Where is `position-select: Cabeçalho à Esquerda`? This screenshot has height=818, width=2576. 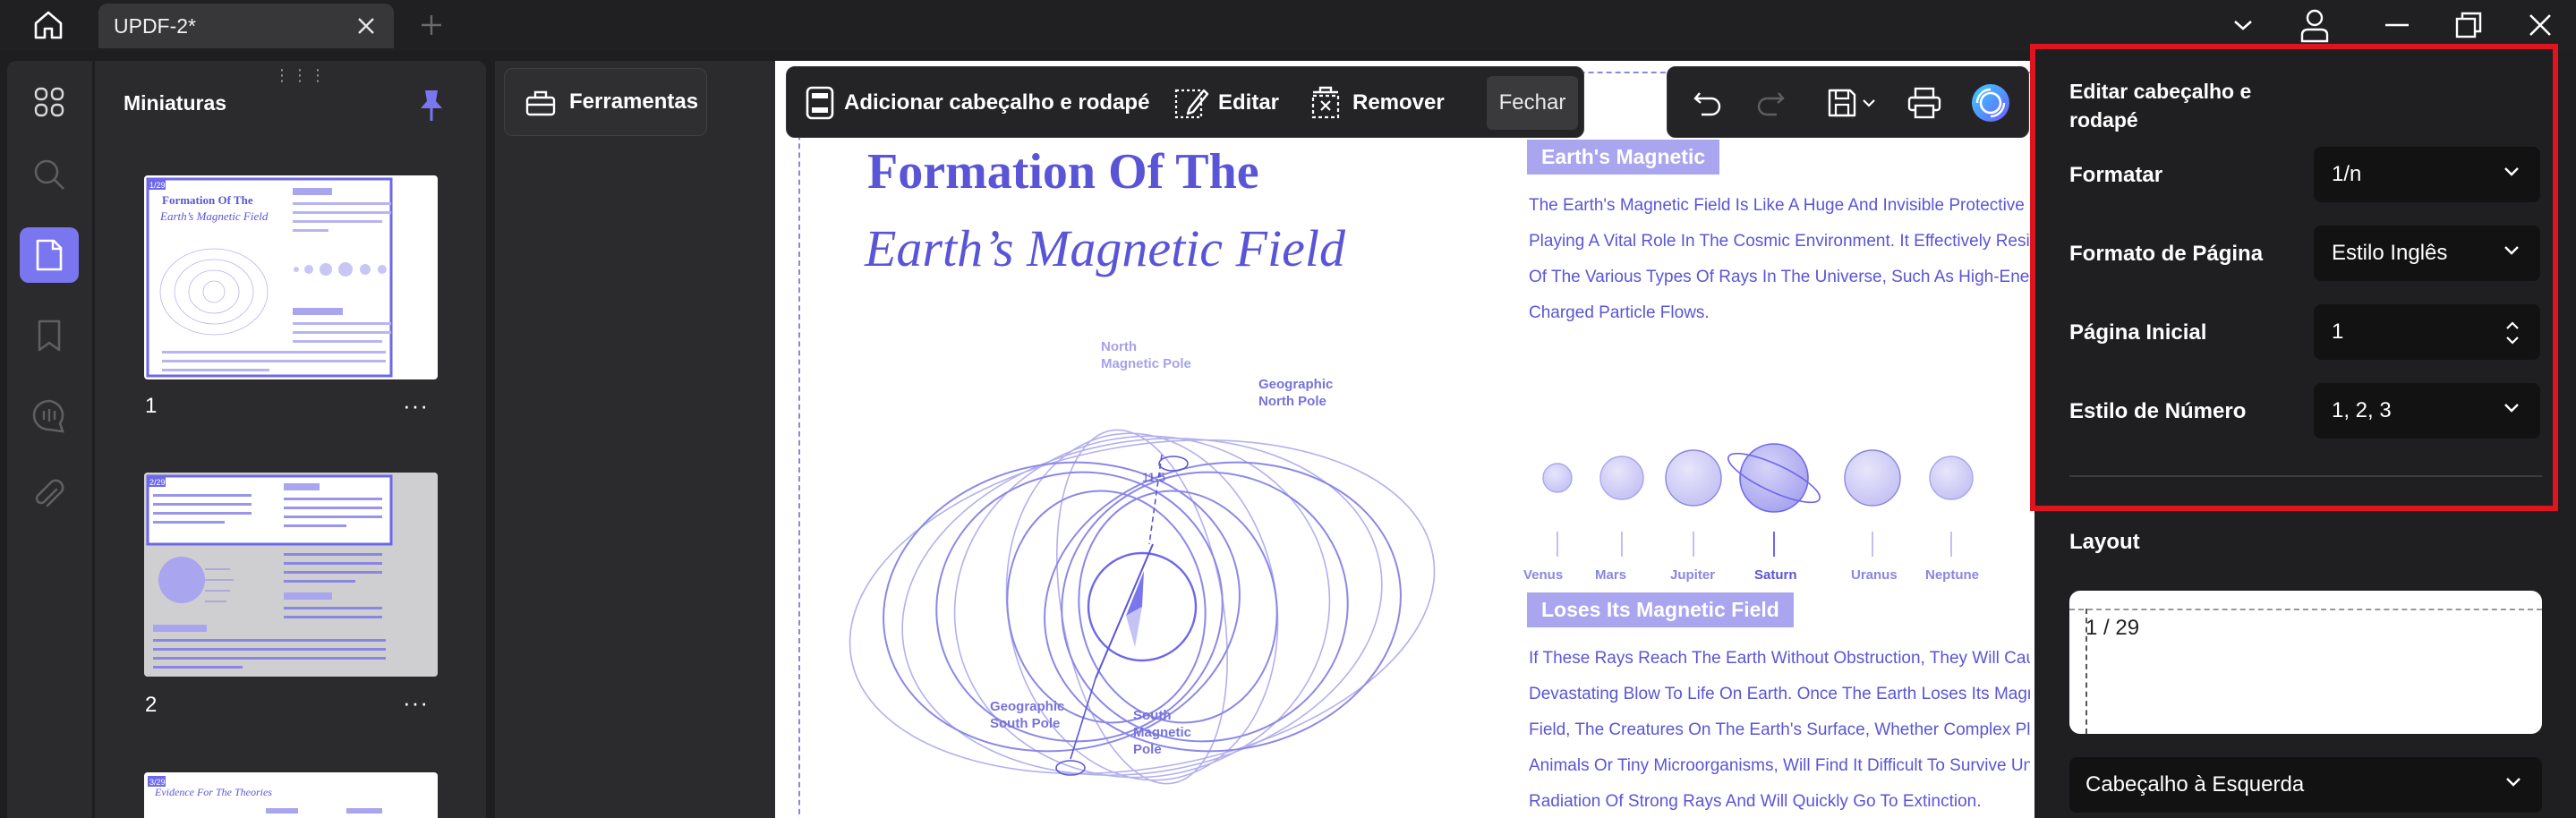 position-select: Cabeçalho à Esquerda is located at coordinates (2305, 785).